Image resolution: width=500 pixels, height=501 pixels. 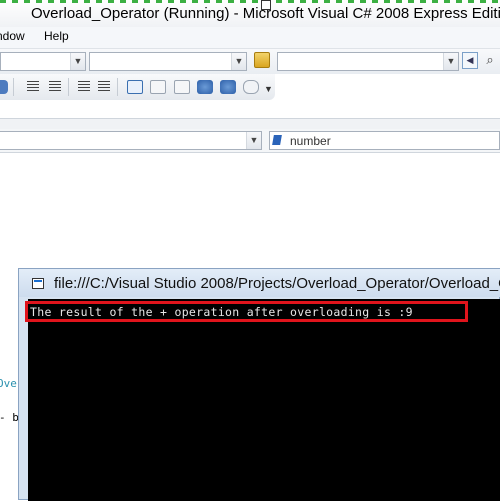 What do you see at coordinates (43, 61) in the screenshot?
I see `solution-config-combo: ▼` at bounding box center [43, 61].